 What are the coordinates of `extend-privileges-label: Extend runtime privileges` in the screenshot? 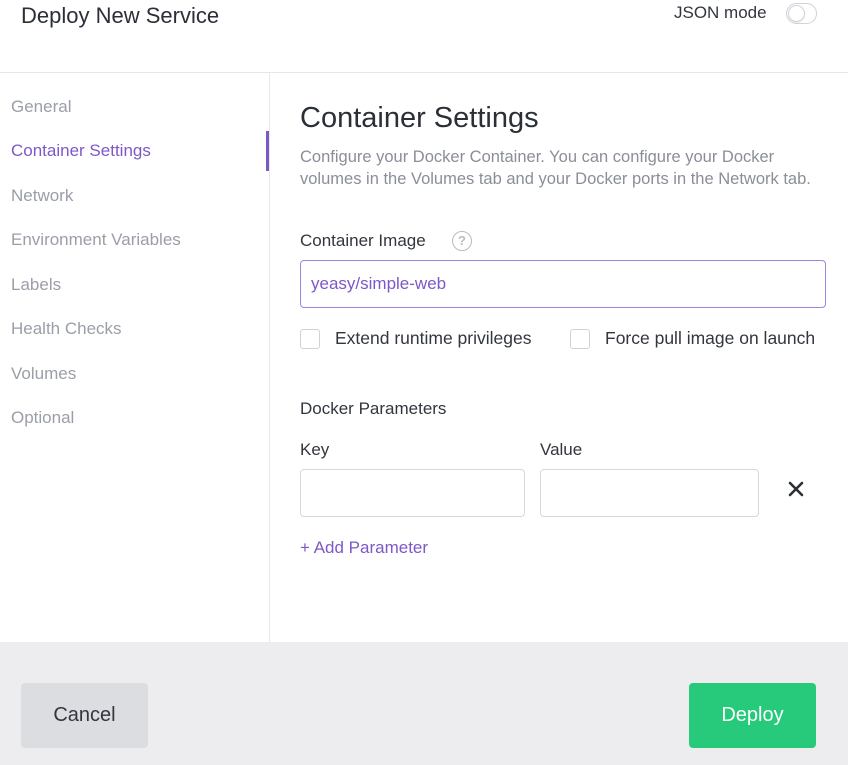 It's located at (433, 338).